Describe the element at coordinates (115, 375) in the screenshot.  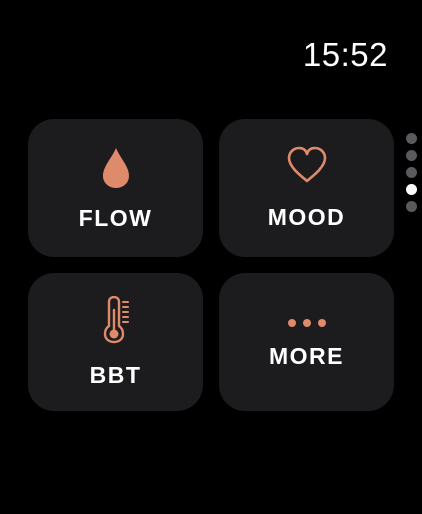
I see `bbt-label: BBT` at that location.